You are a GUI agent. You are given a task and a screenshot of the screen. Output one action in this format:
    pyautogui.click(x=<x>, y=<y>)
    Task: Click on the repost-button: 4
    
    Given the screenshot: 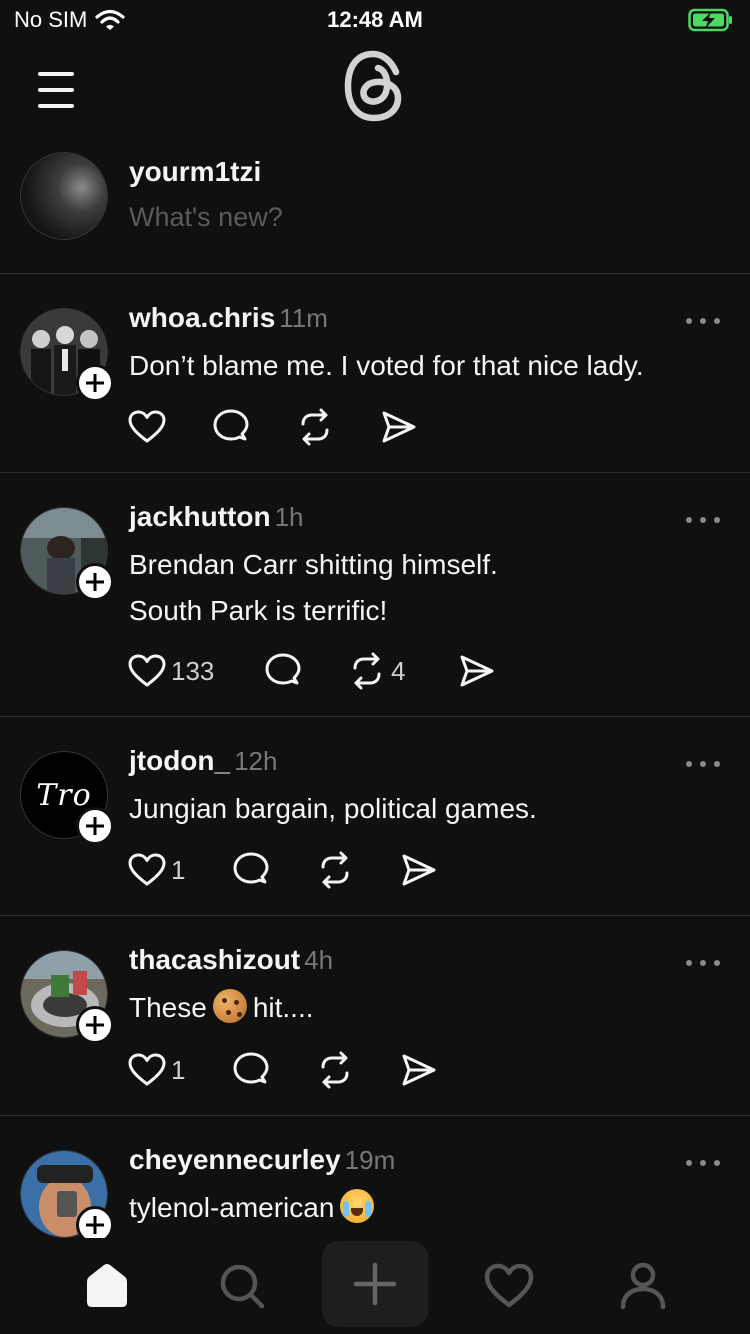 What is the action you would take?
    pyautogui.click(x=402, y=671)
    